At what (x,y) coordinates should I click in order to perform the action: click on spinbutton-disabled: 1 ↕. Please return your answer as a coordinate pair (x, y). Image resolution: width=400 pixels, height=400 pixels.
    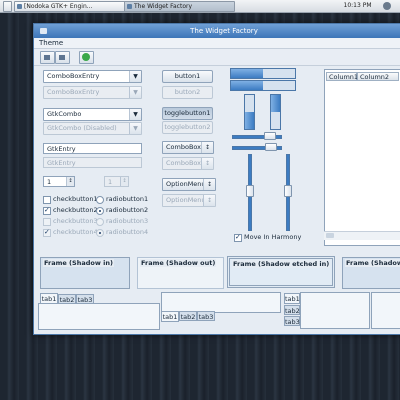
    Looking at the image, I should click on (116, 181).